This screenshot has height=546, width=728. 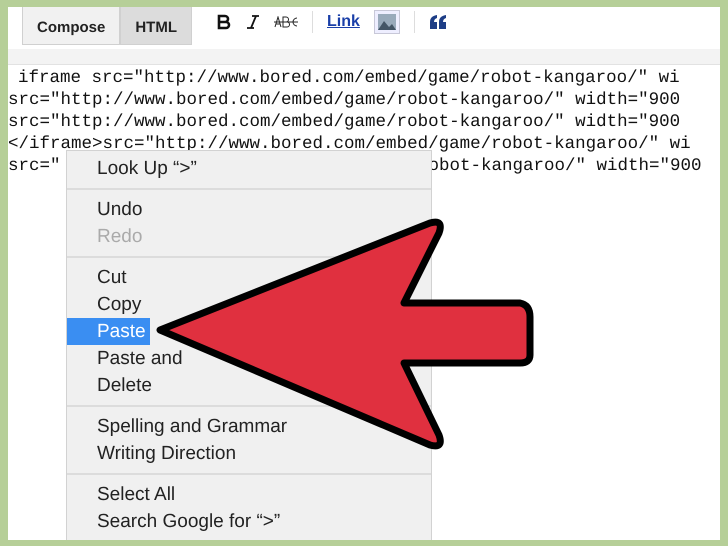 I want to click on menu-item: Undo, so click(x=106, y=209).